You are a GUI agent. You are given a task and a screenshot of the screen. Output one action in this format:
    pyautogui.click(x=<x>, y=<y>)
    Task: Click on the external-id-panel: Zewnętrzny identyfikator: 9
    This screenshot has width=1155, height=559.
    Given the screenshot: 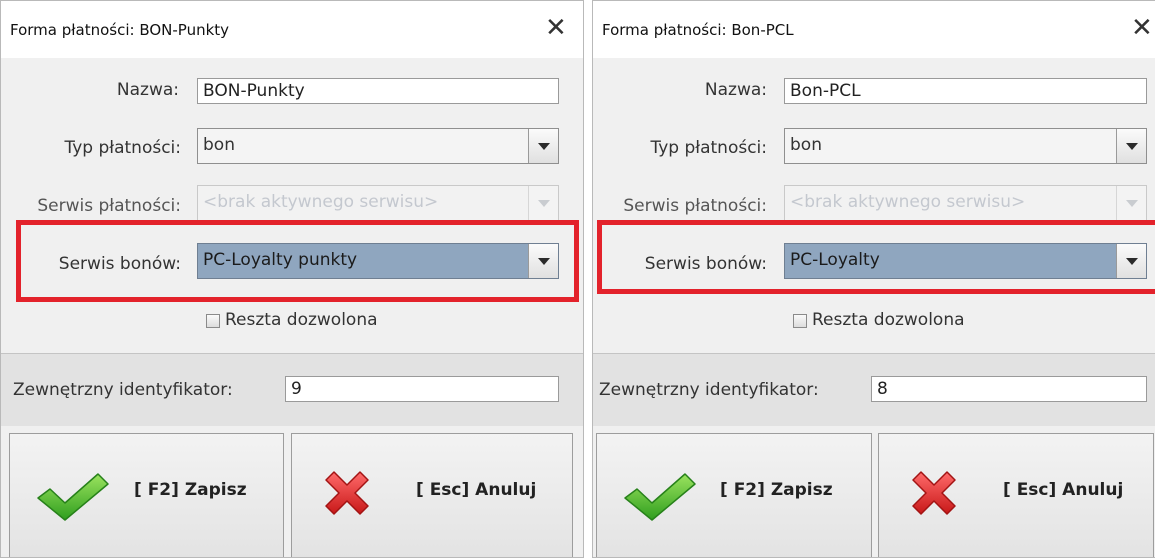 What is the action you would take?
    pyautogui.click(x=292, y=390)
    